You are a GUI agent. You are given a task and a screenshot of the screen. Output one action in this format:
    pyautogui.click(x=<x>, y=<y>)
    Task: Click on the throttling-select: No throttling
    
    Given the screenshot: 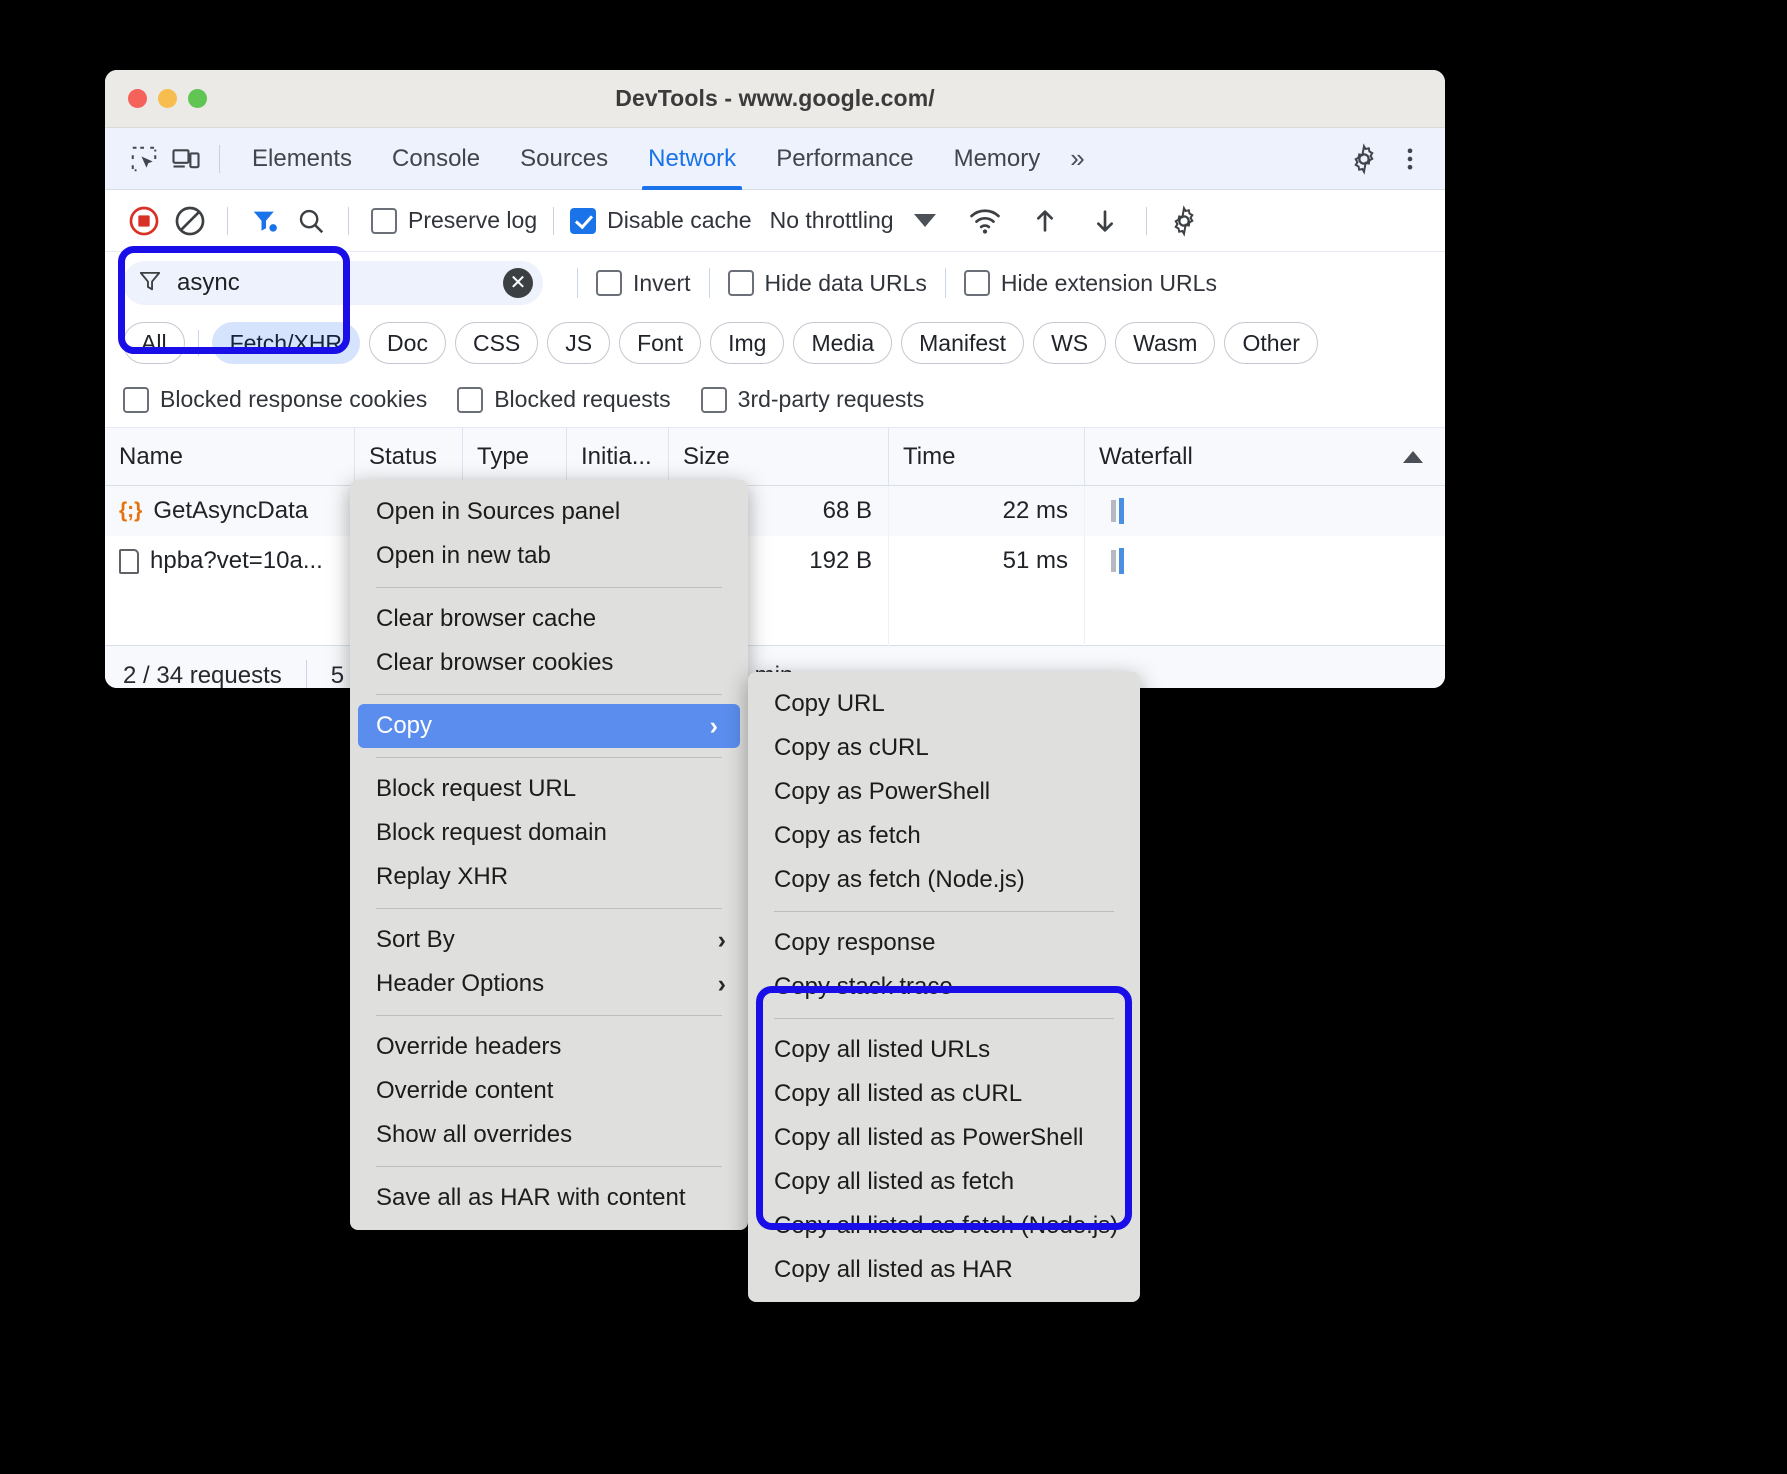 What is the action you would take?
    pyautogui.click(x=832, y=220)
    